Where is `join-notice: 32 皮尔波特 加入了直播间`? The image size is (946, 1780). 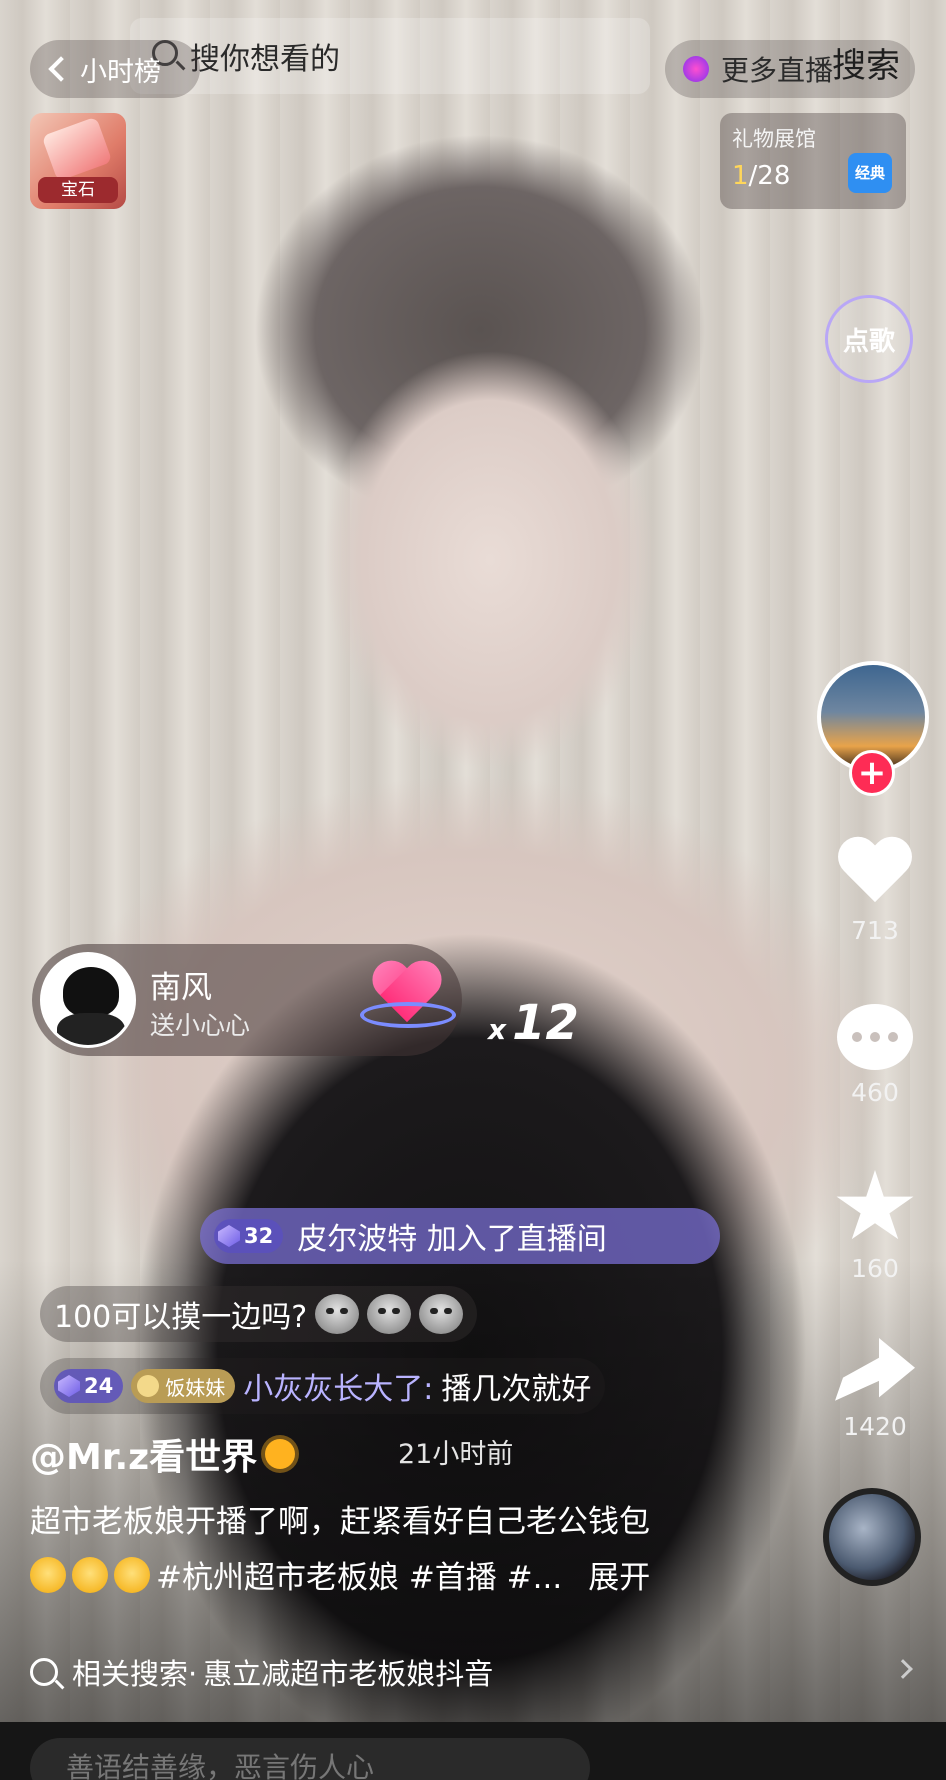 join-notice: 32 皮尔波特 加入了直播间 is located at coordinates (460, 1236).